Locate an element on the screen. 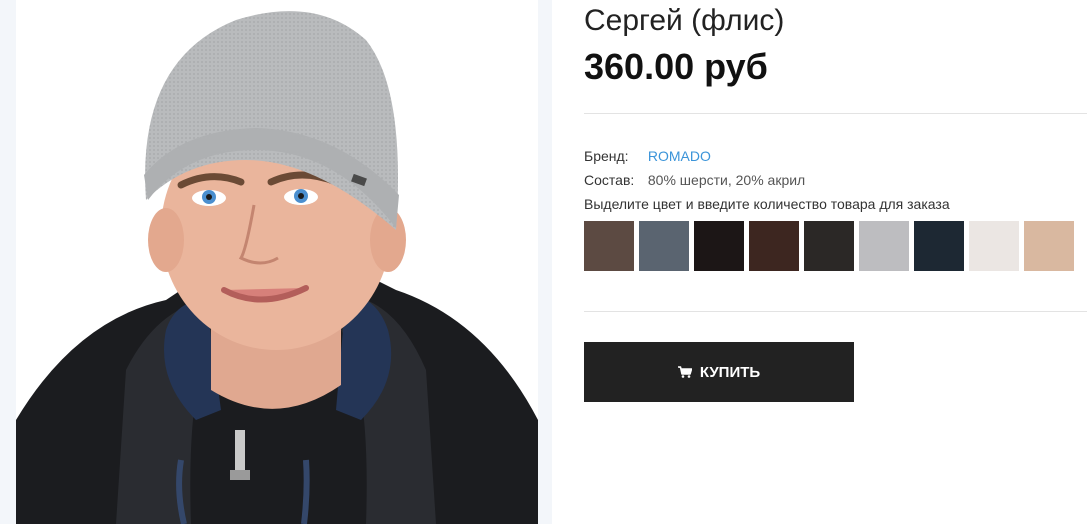 This screenshot has height=524, width=1087. buy-button: КУПИТЬ is located at coordinates (719, 372).